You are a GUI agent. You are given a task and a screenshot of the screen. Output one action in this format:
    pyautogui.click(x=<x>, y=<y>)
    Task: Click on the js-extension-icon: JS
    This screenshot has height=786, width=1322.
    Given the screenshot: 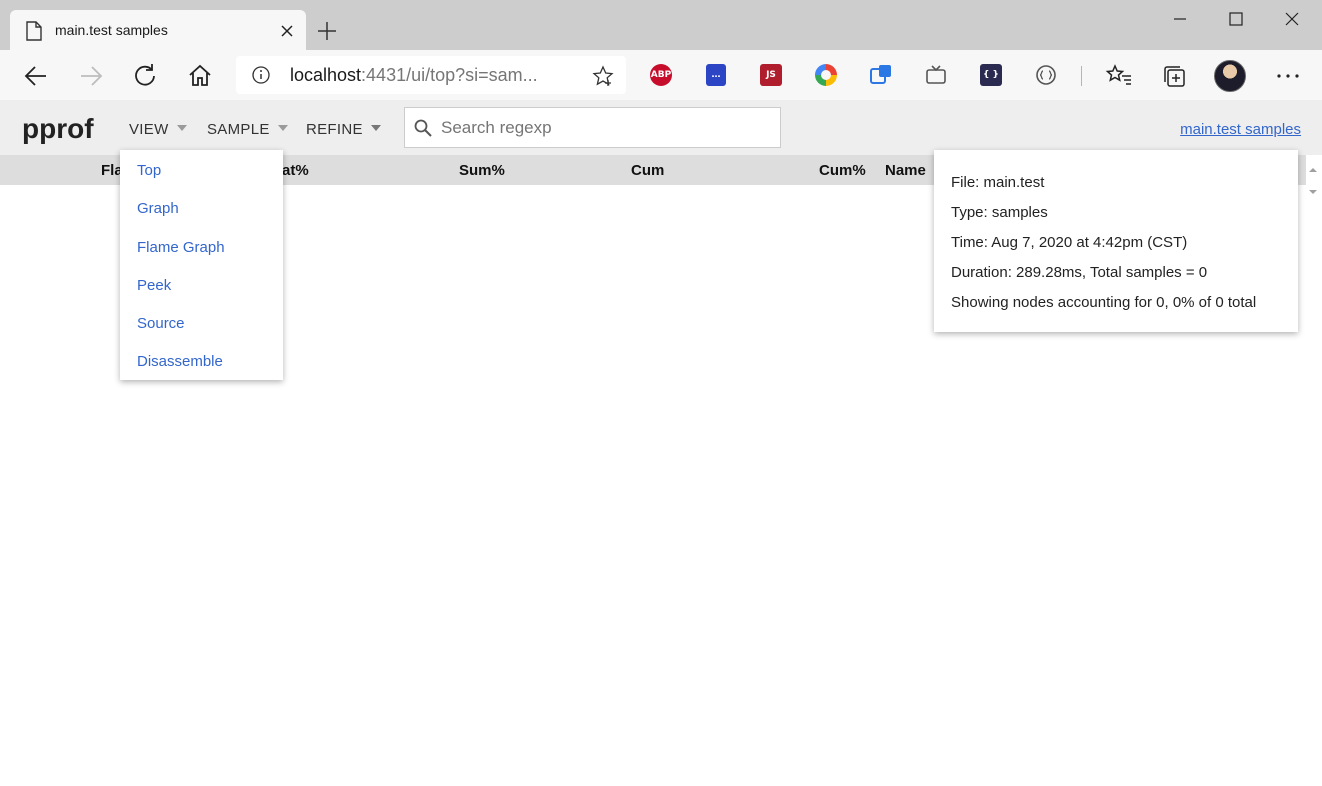 What is the action you would take?
    pyautogui.click(x=771, y=75)
    